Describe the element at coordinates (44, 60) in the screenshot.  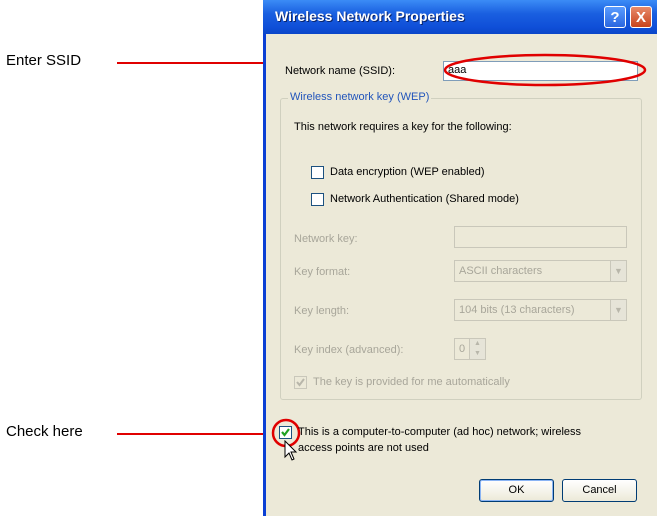
I see `ssid-callout-label: Enter SSID` at that location.